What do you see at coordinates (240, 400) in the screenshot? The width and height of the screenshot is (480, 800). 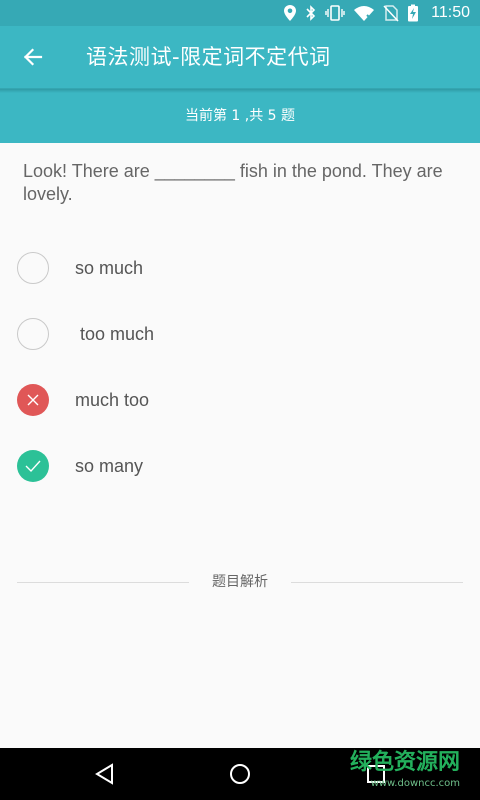 I see `option-3: much too` at bounding box center [240, 400].